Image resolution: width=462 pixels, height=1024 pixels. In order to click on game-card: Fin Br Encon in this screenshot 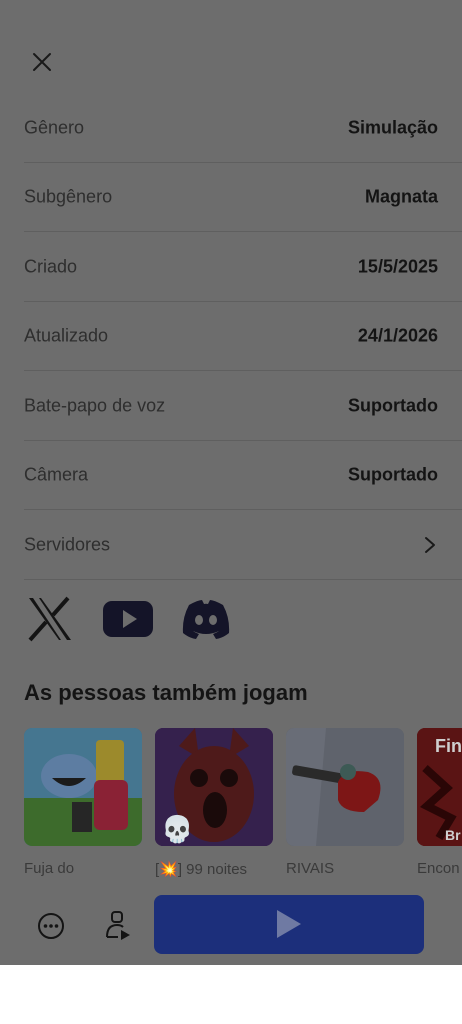, I will do `click(439, 802)`.